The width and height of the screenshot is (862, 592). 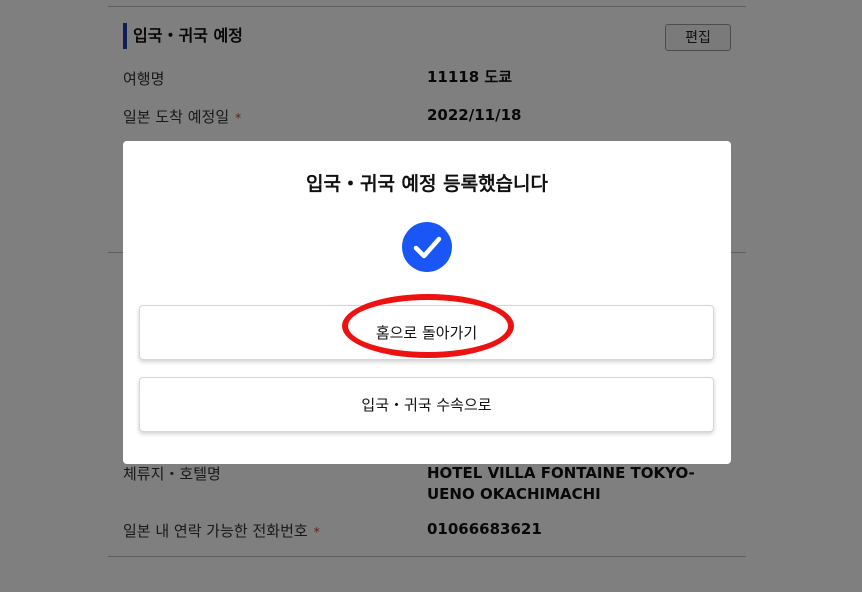 I want to click on home-button: 홈으로 돌아가기, so click(x=426, y=332).